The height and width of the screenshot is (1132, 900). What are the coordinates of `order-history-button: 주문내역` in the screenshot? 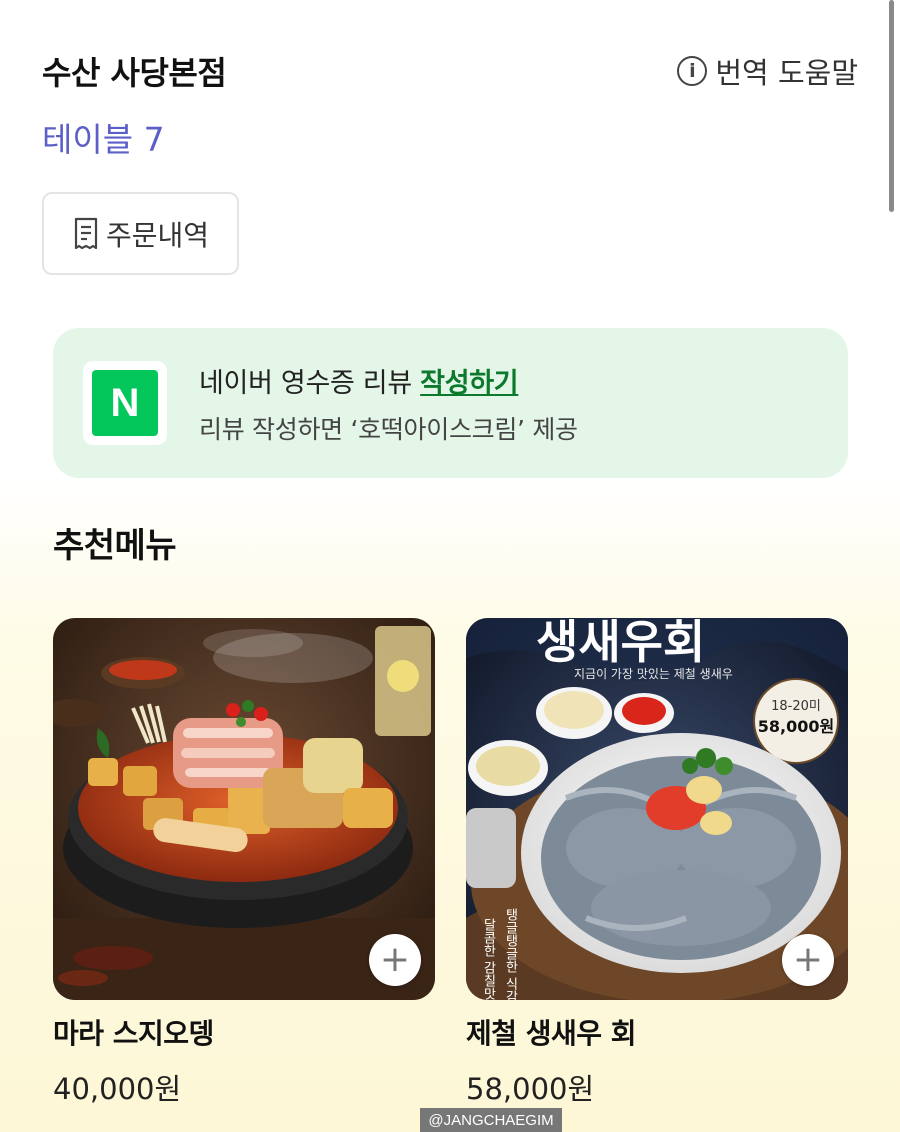 It's located at (140, 233).